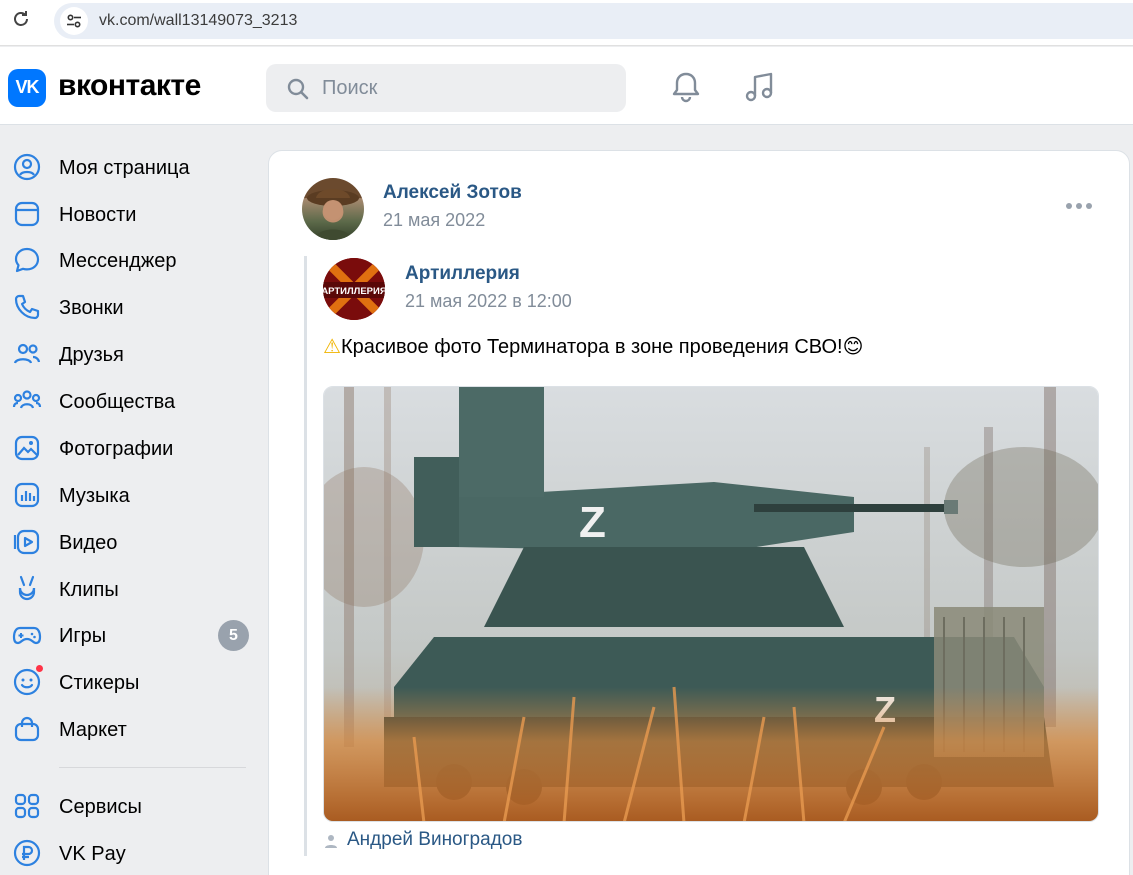  I want to click on repost-border, so click(305, 556).